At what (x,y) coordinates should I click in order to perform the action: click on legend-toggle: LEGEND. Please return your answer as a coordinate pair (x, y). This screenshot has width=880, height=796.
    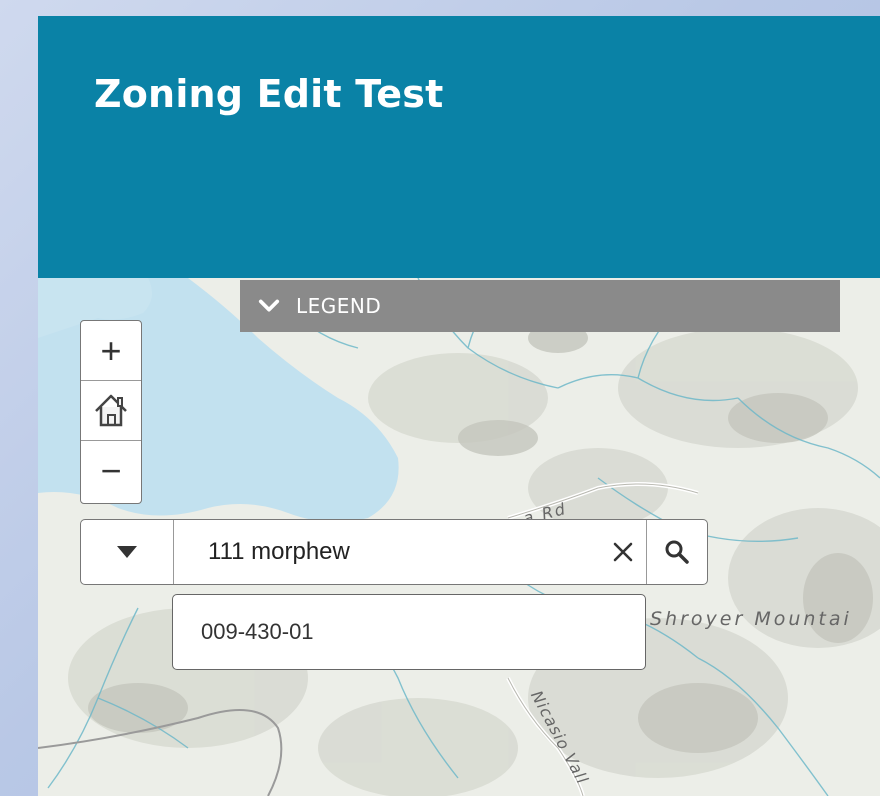
    Looking at the image, I should click on (540, 306).